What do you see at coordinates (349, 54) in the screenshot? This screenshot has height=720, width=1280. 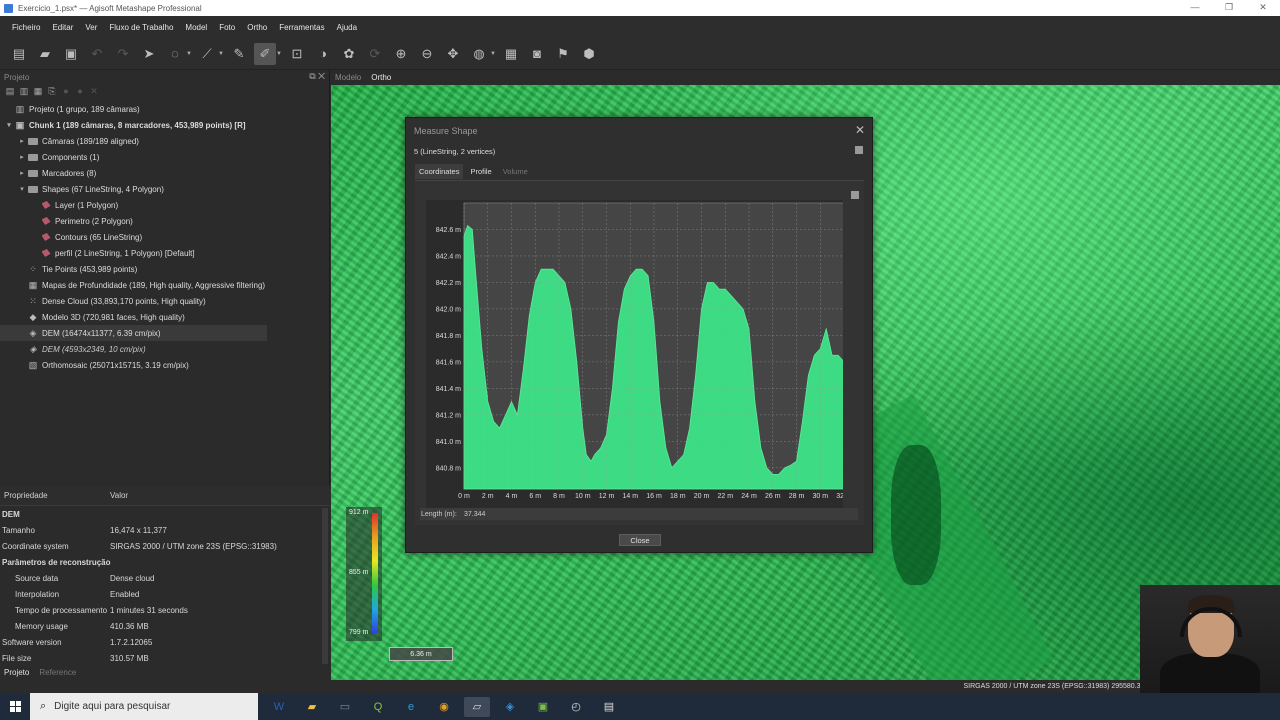 I see `palette-icon: ✿` at bounding box center [349, 54].